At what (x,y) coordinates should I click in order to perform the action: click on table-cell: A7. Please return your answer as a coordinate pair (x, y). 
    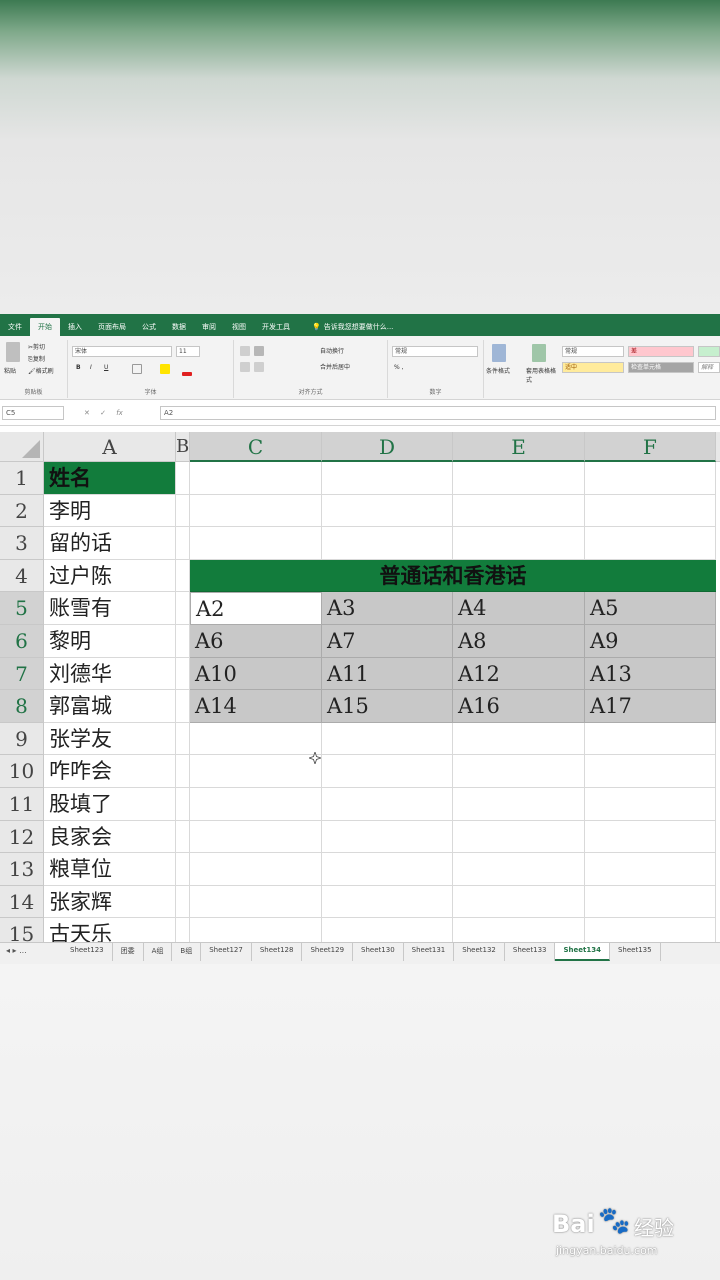
    Looking at the image, I should click on (387, 641).